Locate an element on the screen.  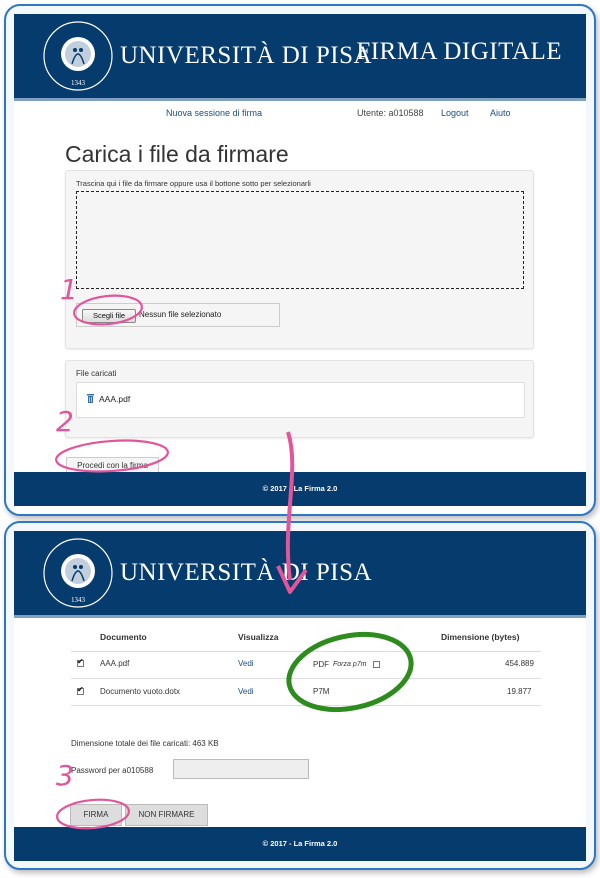
row-format: PDF is located at coordinates (321, 664).